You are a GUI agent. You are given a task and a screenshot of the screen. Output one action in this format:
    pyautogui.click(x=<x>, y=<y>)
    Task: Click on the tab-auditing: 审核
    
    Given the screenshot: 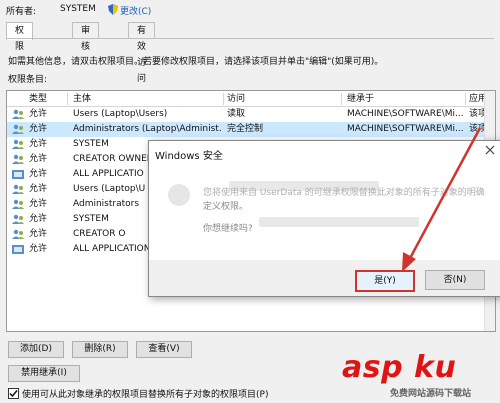 What is the action you would take?
    pyautogui.click(x=86, y=37)
    